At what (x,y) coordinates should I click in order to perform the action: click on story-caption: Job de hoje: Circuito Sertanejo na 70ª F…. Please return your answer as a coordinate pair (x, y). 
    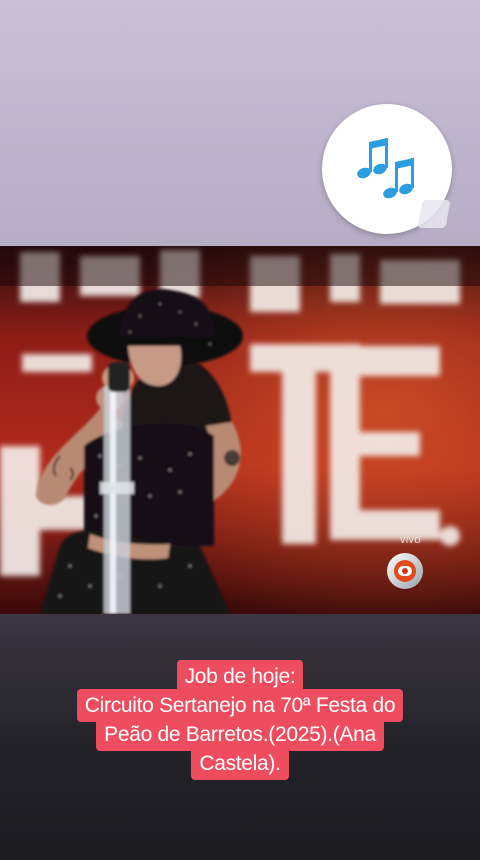
    Looking at the image, I should click on (240, 720).